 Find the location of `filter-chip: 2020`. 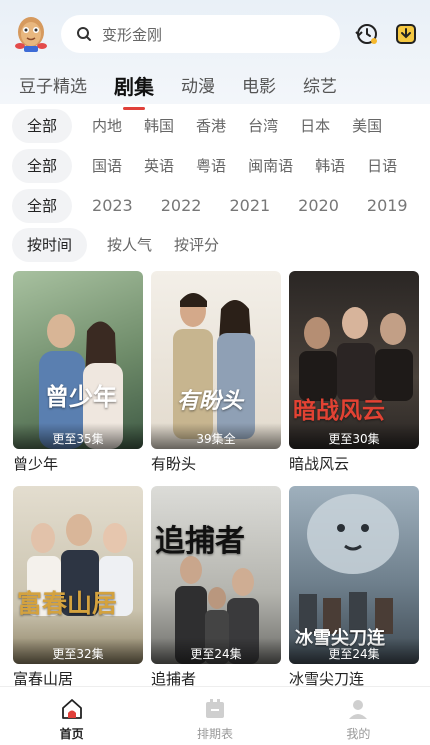

filter-chip: 2020 is located at coordinates (318, 206).